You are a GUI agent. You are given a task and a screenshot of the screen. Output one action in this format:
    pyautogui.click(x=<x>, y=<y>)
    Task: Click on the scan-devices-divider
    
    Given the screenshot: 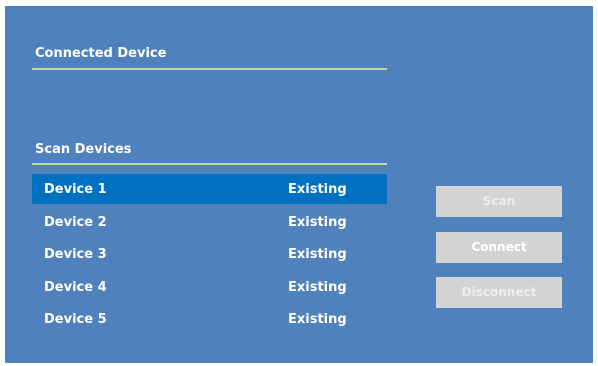 What is the action you would take?
    pyautogui.click(x=209, y=164)
    